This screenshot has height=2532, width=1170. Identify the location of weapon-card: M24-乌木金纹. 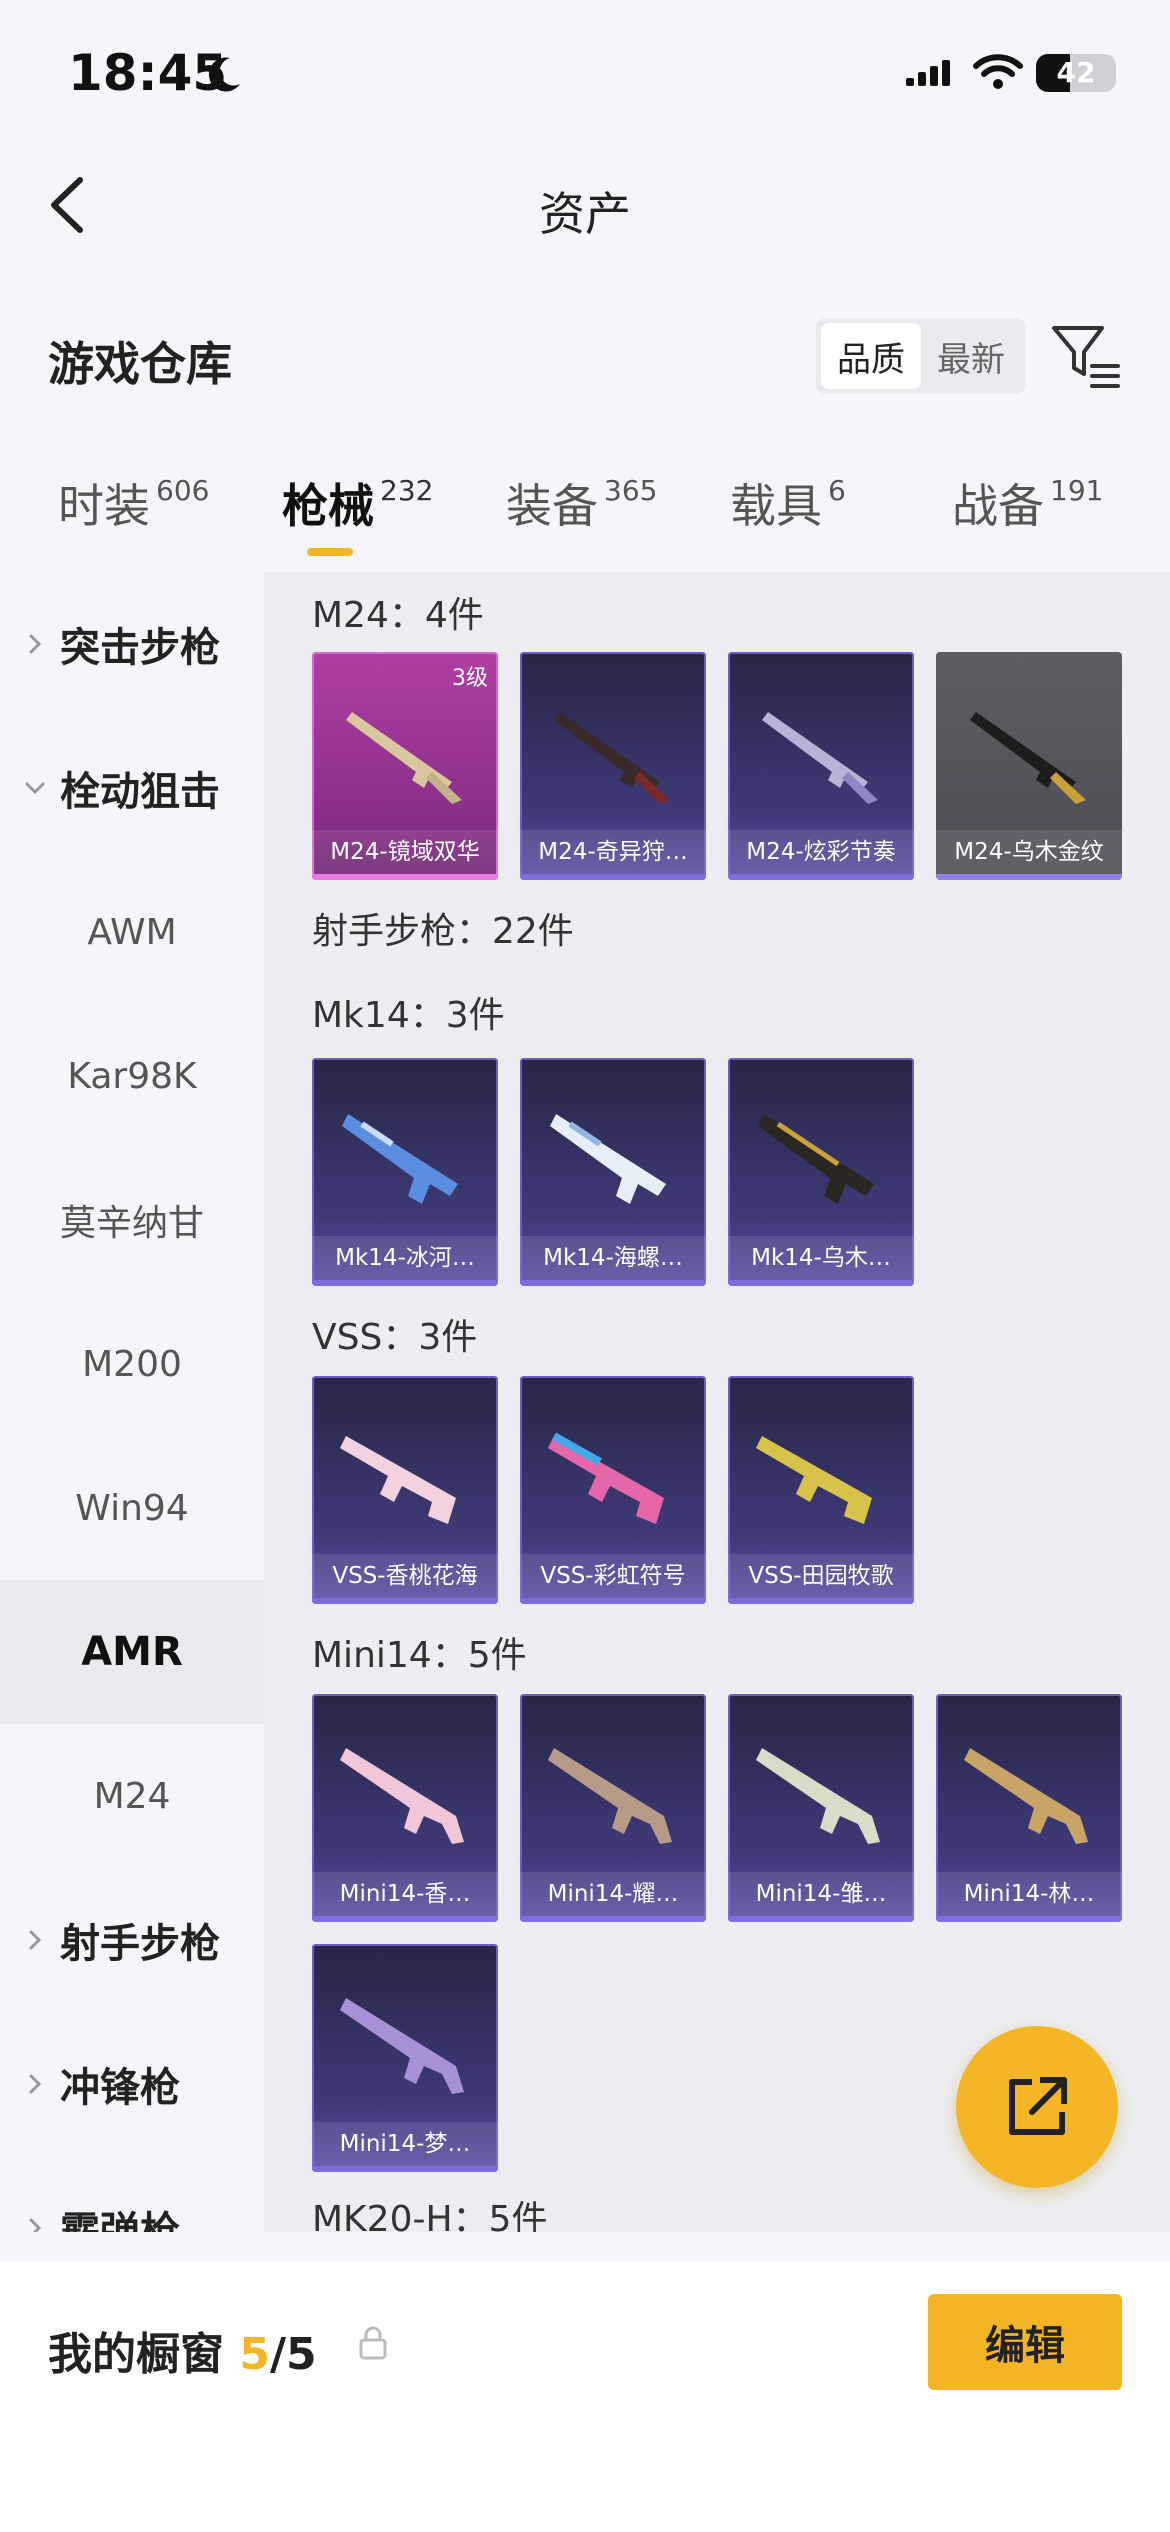
(1029, 766).